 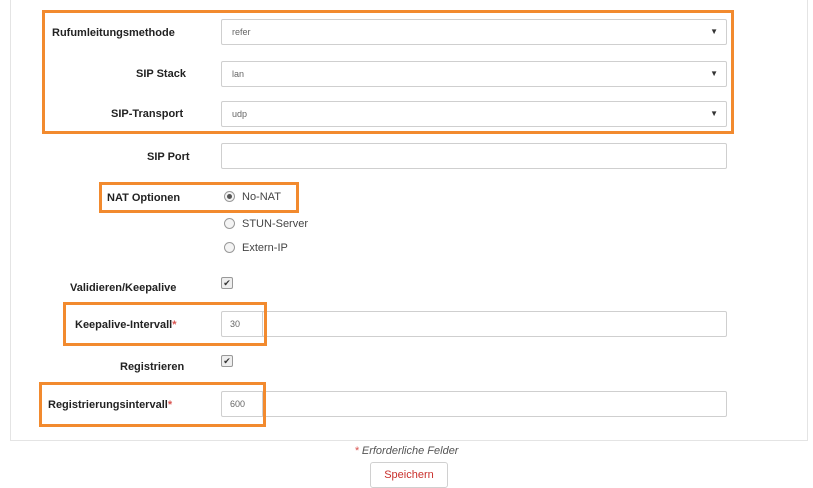 What do you see at coordinates (199, 197) in the screenshot?
I see `highlight-nat-options` at bounding box center [199, 197].